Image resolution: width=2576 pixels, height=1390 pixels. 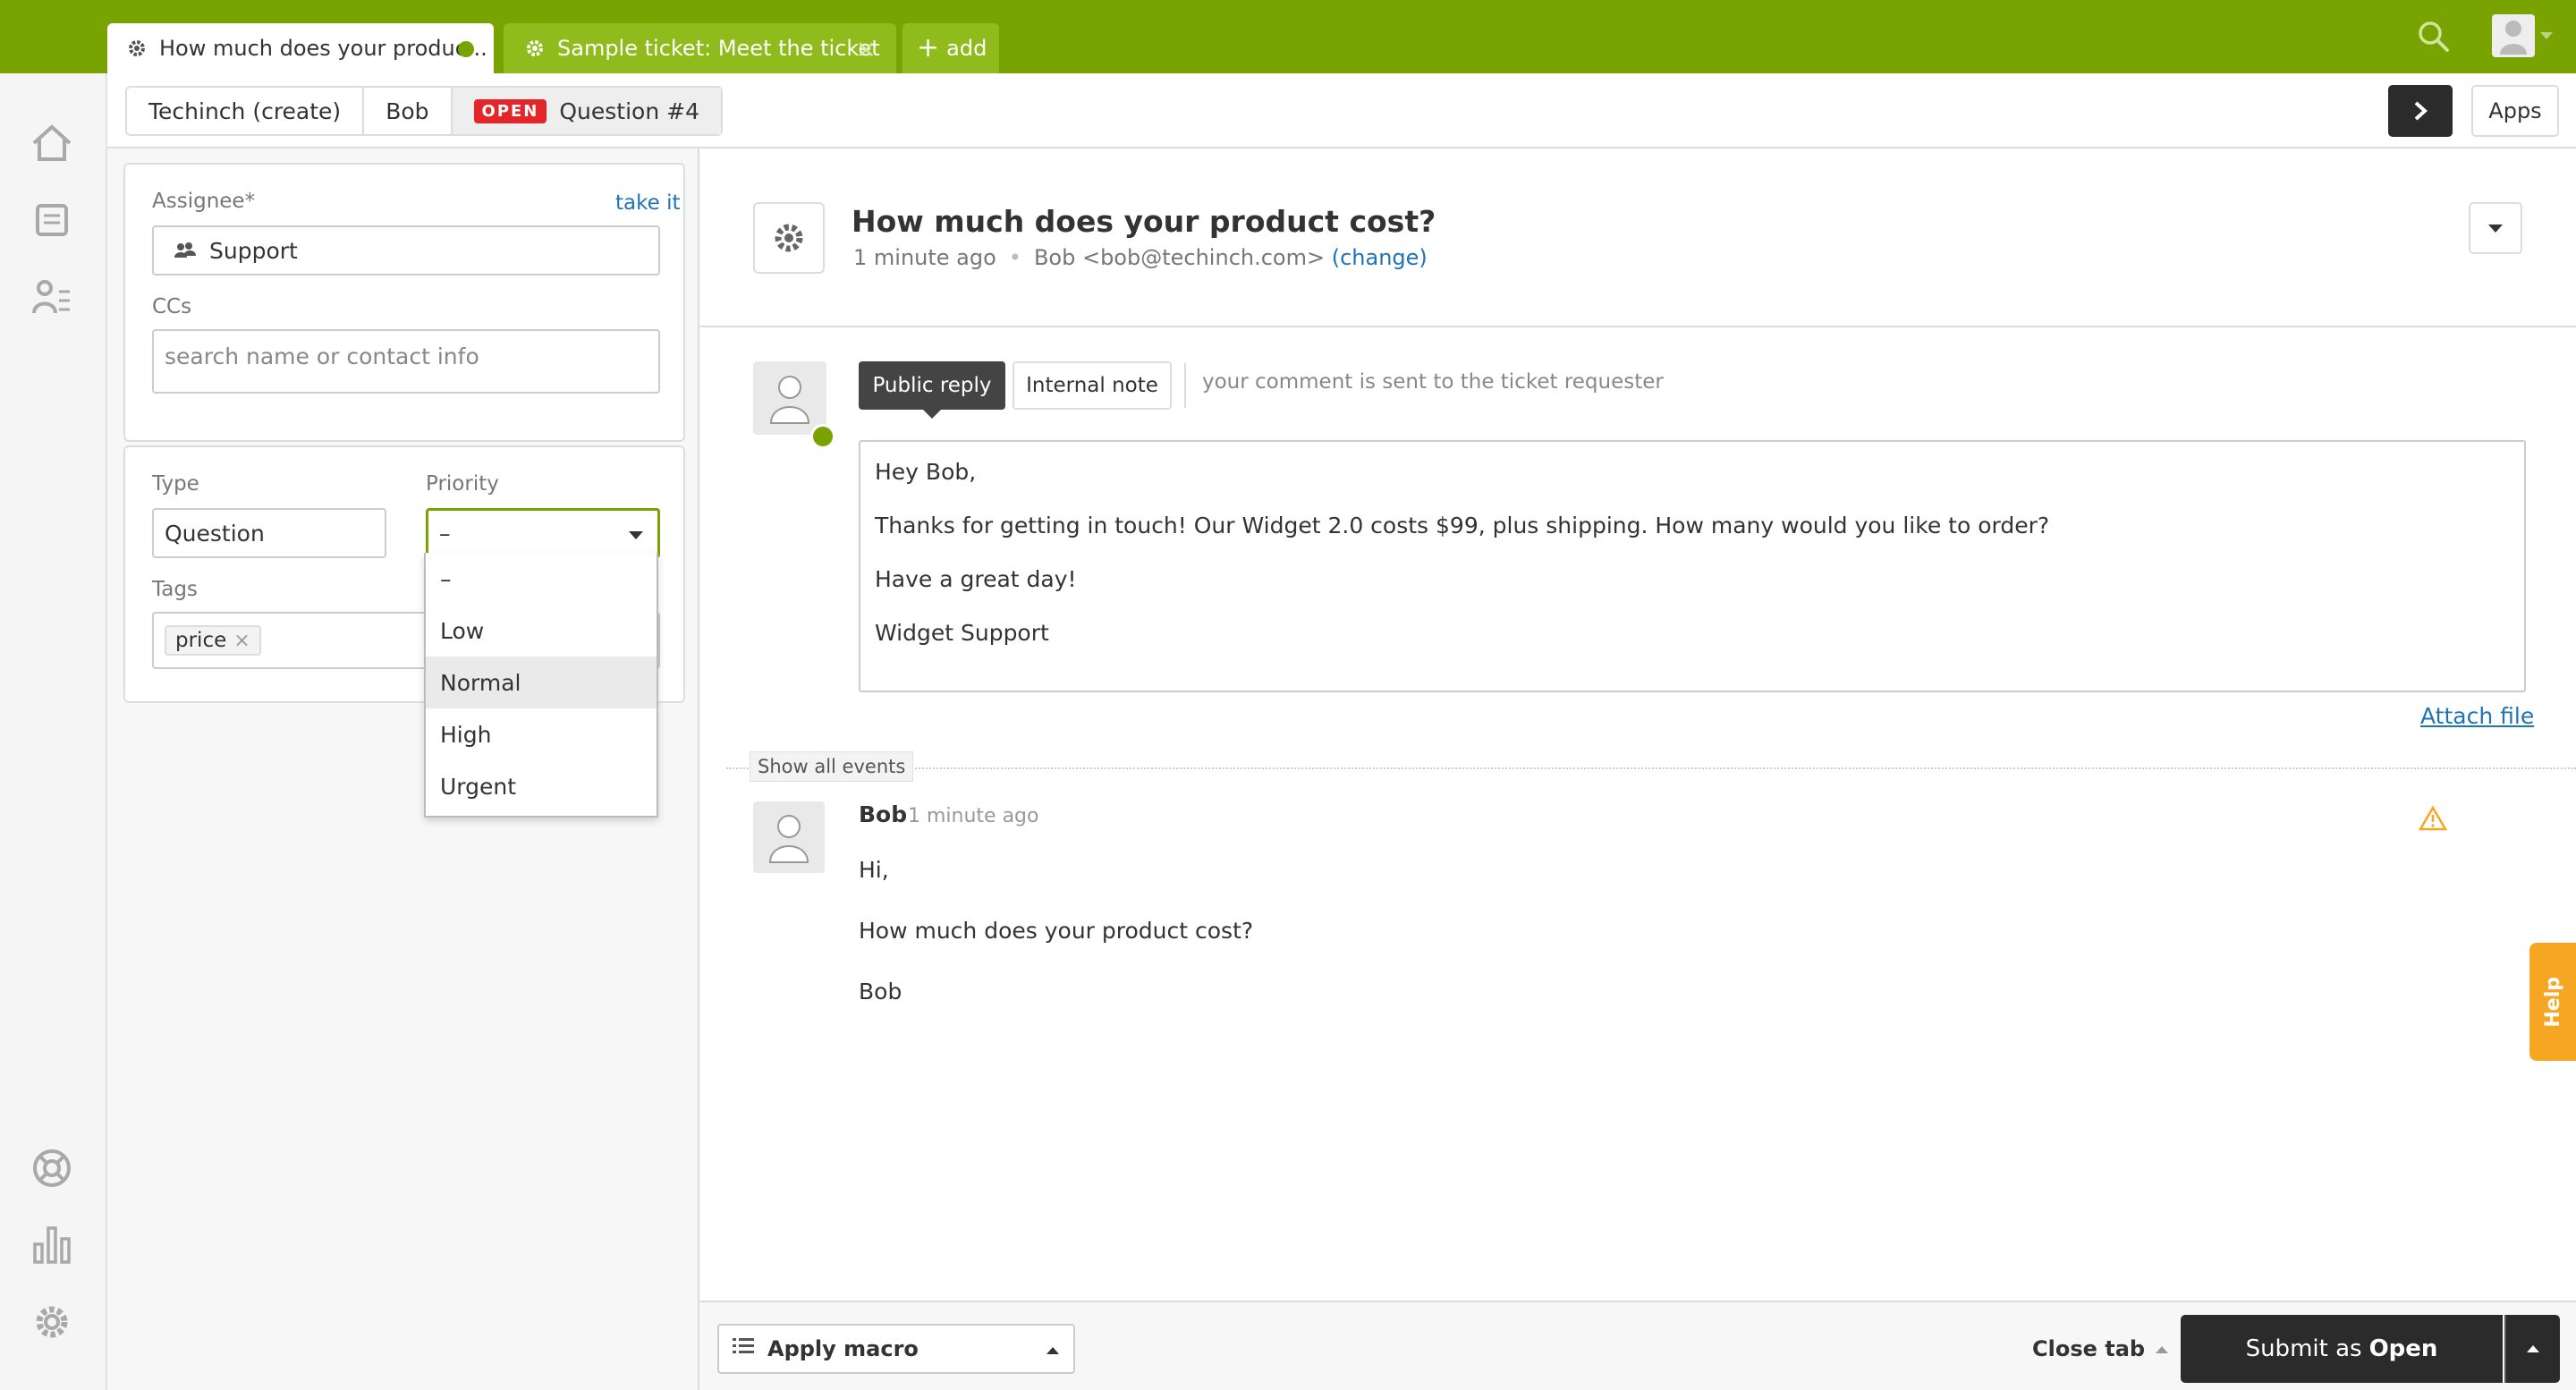 What do you see at coordinates (541, 734) in the screenshot?
I see `priority-option-high: High` at bounding box center [541, 734].